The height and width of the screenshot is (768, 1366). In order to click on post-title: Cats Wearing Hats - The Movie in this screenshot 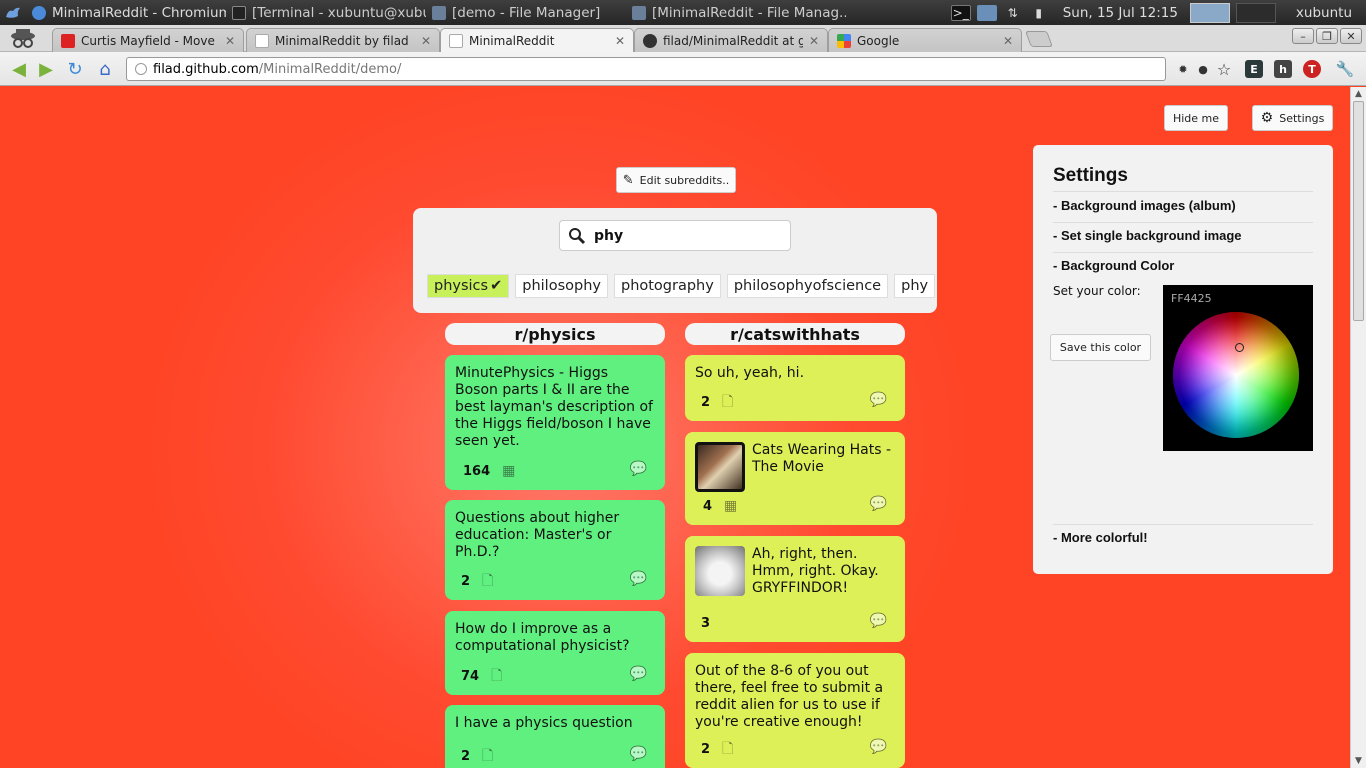, I will do `click(823, 459)`.